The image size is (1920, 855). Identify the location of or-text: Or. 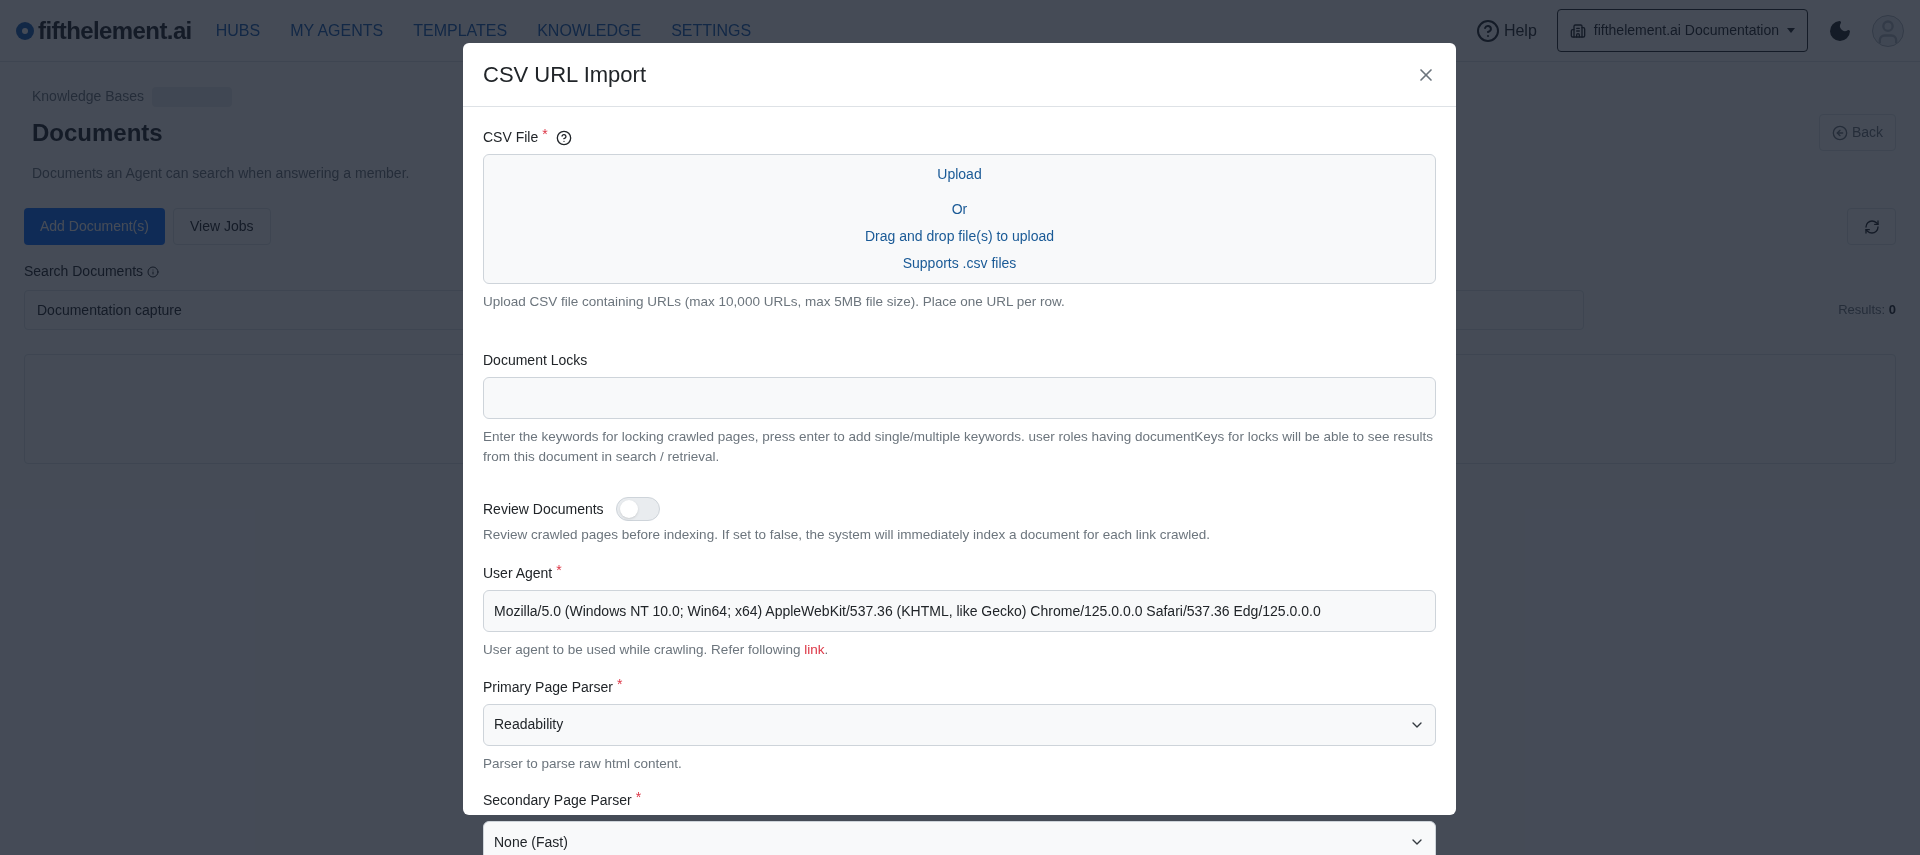
(959, 209).